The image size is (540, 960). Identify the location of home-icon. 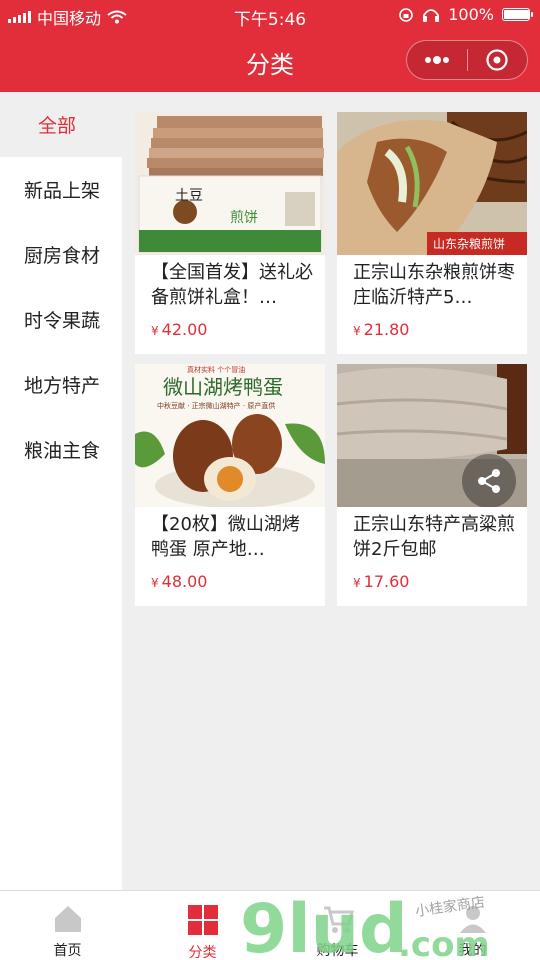
(67, 919).